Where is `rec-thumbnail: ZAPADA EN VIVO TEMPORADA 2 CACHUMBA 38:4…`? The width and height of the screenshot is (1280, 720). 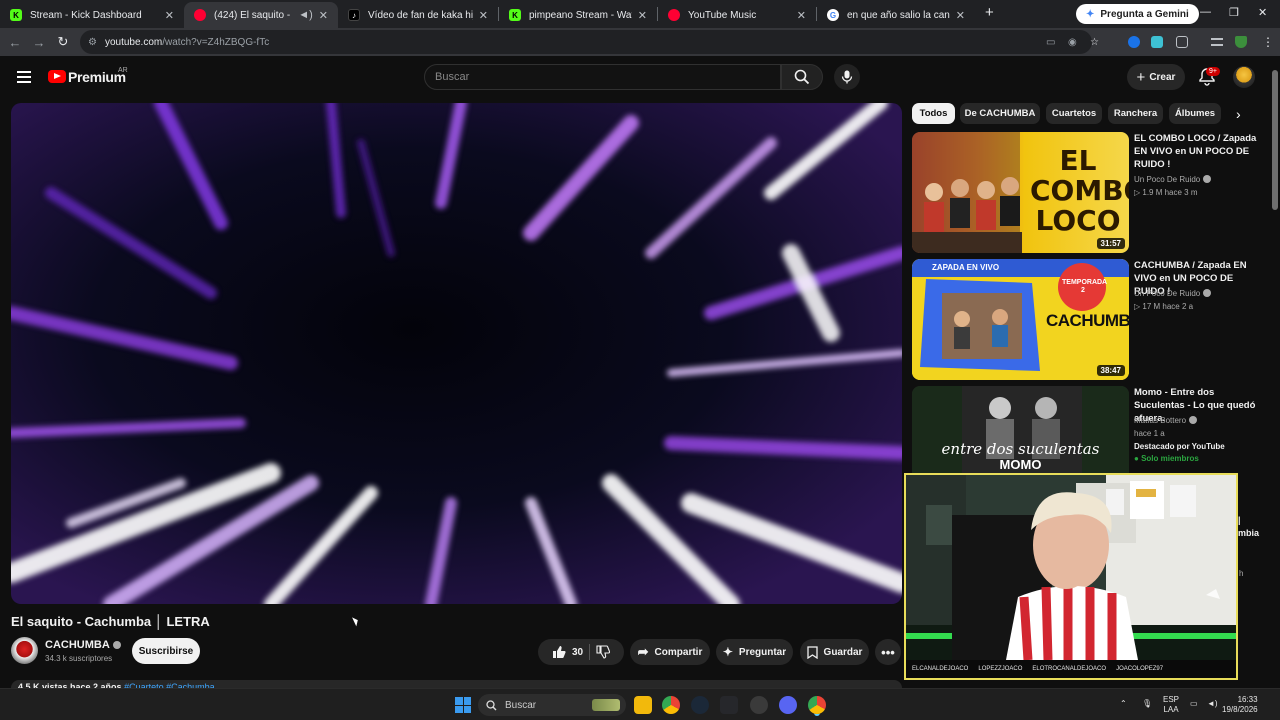 rec-thumbnail: ZAPADA EN VIVO TEMPORADA 2 CACHUMBA 38:4… is located at coordinates (1020, 319).